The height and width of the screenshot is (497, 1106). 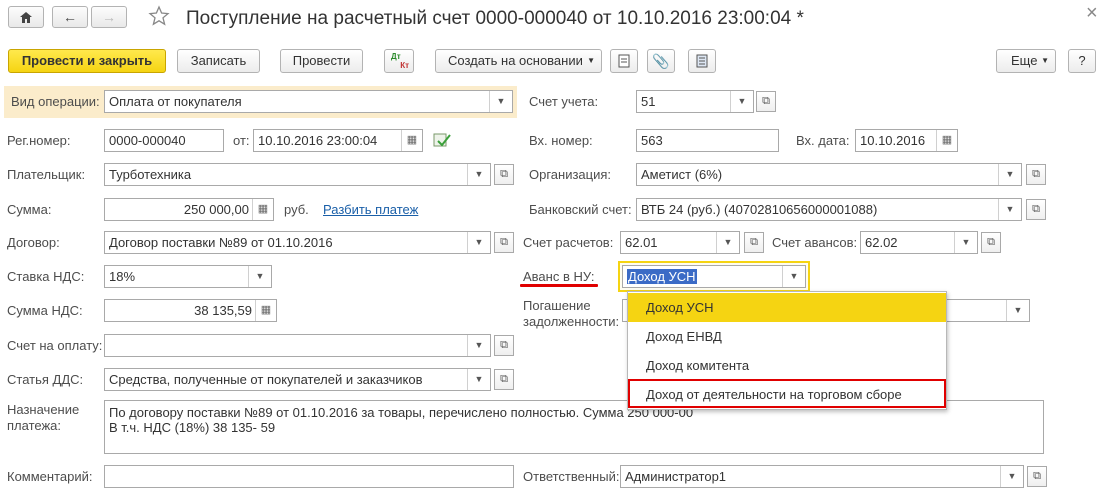 I want to click on advance-account-label: Счет авансов:, so click(x=815, y=242).